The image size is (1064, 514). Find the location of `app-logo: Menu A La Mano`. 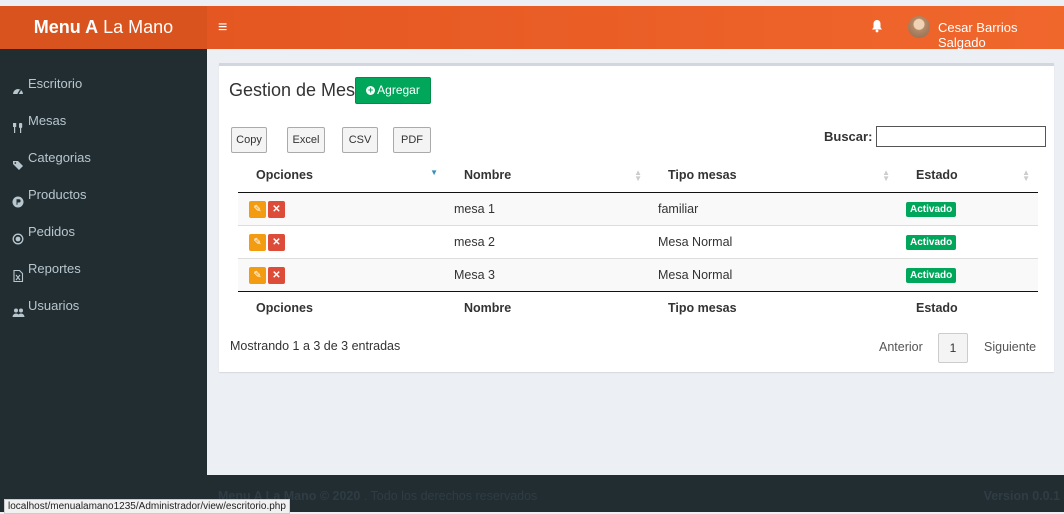

app-logo: Menu A La Mano is located at coordinates (103, 27).